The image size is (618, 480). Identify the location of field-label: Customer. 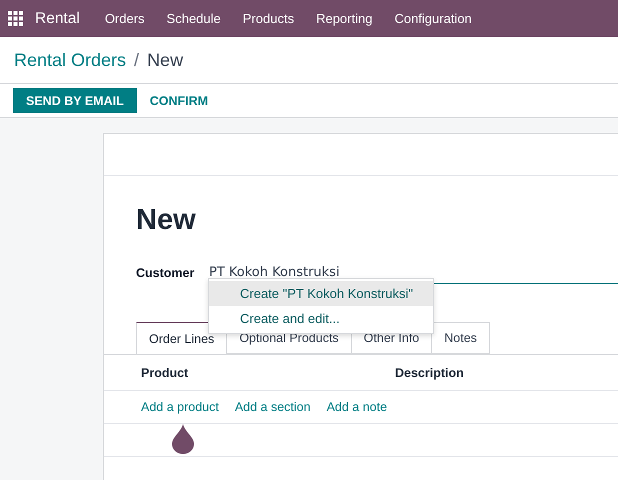
(166, 273).